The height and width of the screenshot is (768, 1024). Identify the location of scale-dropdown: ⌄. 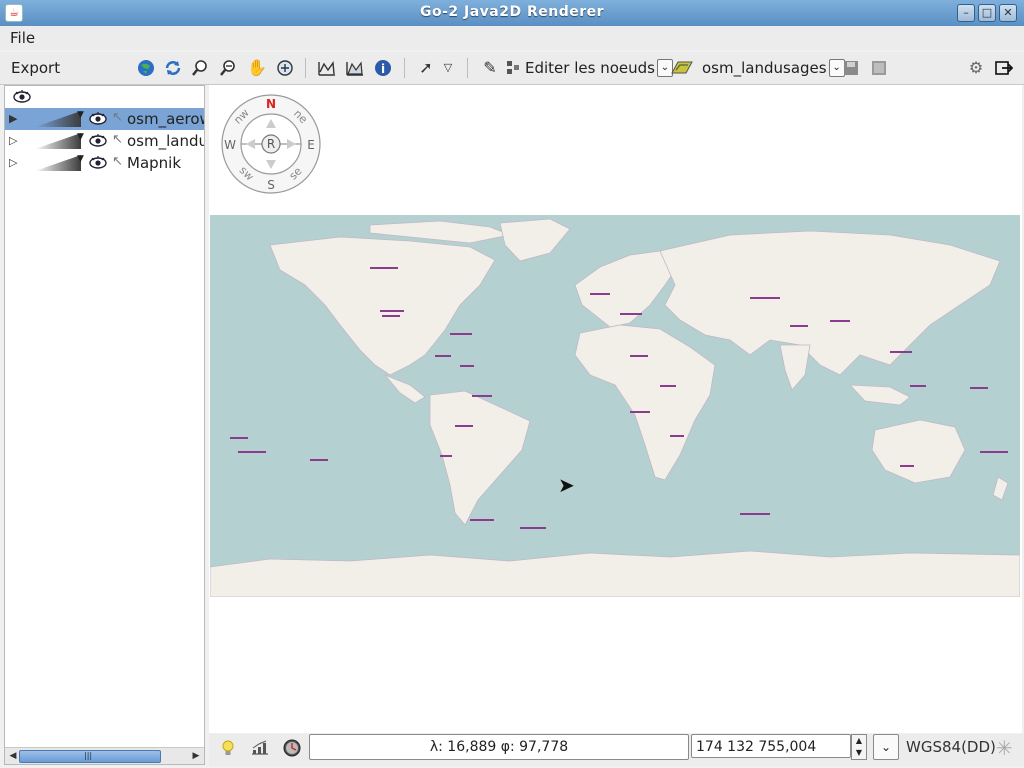
(886, 747).